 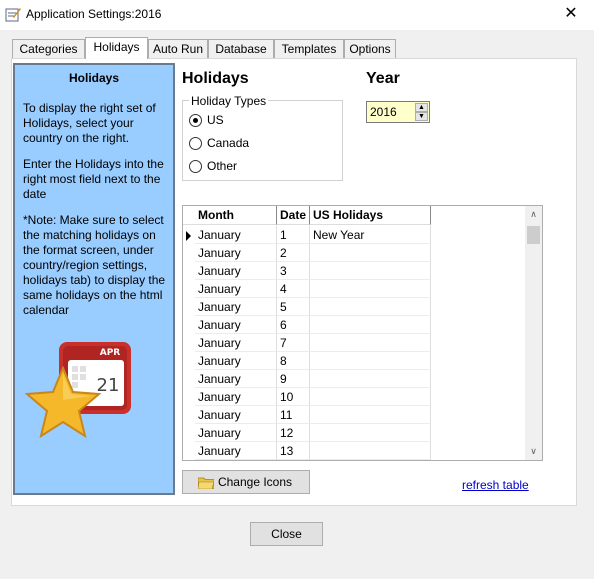 I want to click on close-button: Close, so click(x=286, y=534).